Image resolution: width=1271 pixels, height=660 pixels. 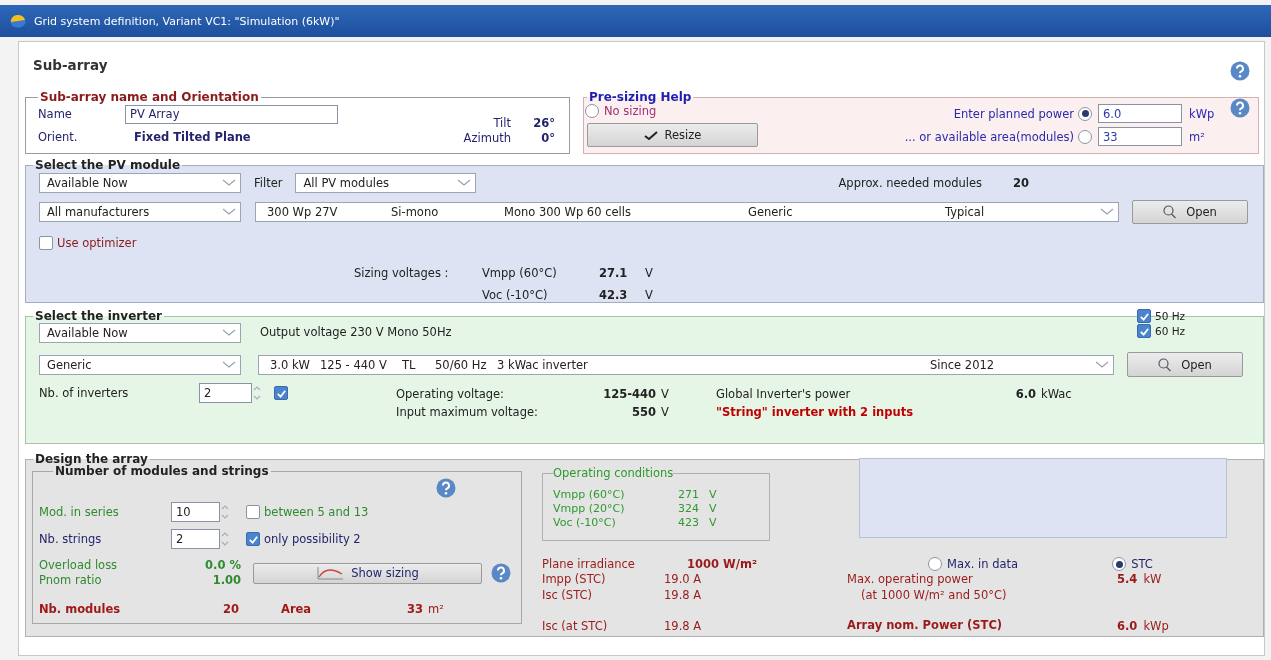 I want to click on field-label: Plane irradiance, so click(x=589, y=564).